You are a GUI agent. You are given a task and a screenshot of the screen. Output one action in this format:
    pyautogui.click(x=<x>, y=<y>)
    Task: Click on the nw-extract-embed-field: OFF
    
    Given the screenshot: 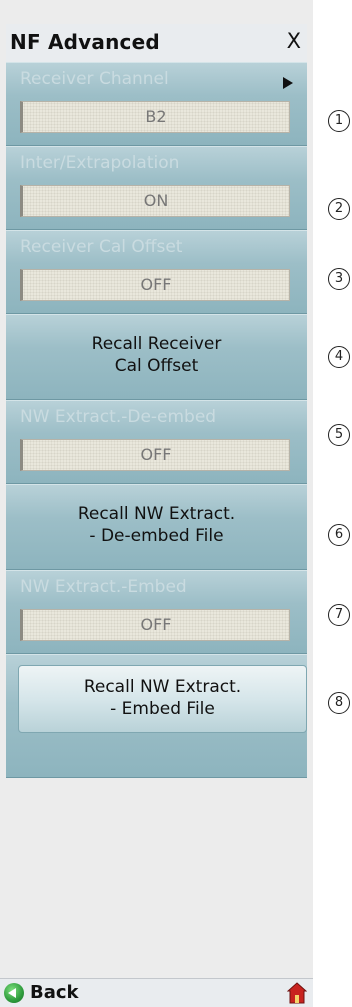 What is the action you would take?
    pyautogui.click(x=155, y=625)
    